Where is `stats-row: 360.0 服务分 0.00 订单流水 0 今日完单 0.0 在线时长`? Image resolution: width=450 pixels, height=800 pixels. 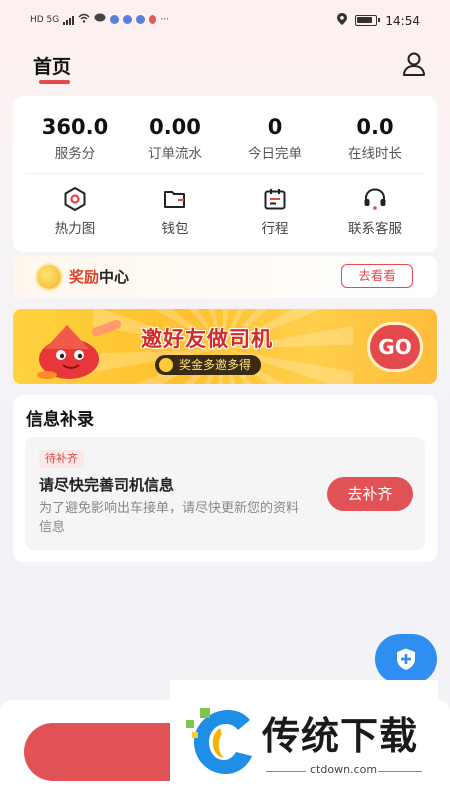 stats-row: 360.0 服务分 0.00 订单流水 0 今日完单 0.0 在线时长 is located at coordinates (225, 138).